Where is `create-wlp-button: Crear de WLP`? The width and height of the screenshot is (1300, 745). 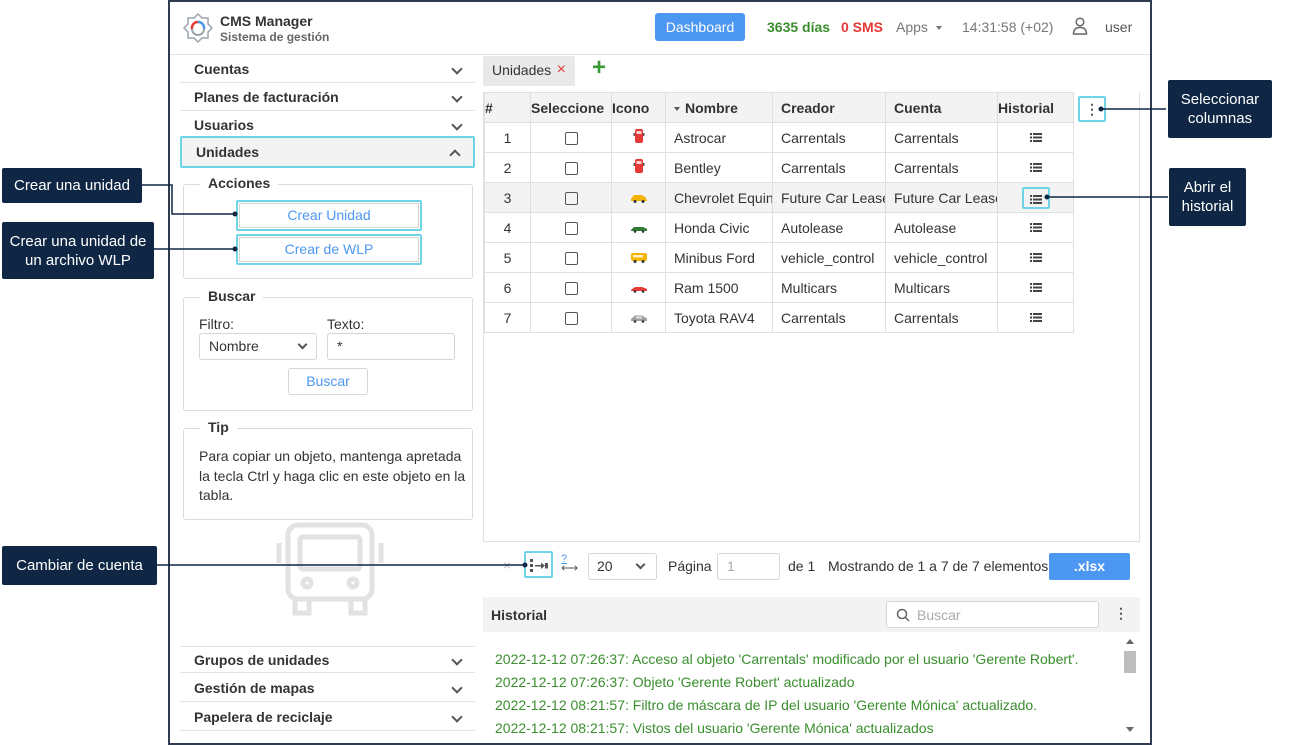 create-wlp-button: Crear de WLP is located at coordinates (329, 249).